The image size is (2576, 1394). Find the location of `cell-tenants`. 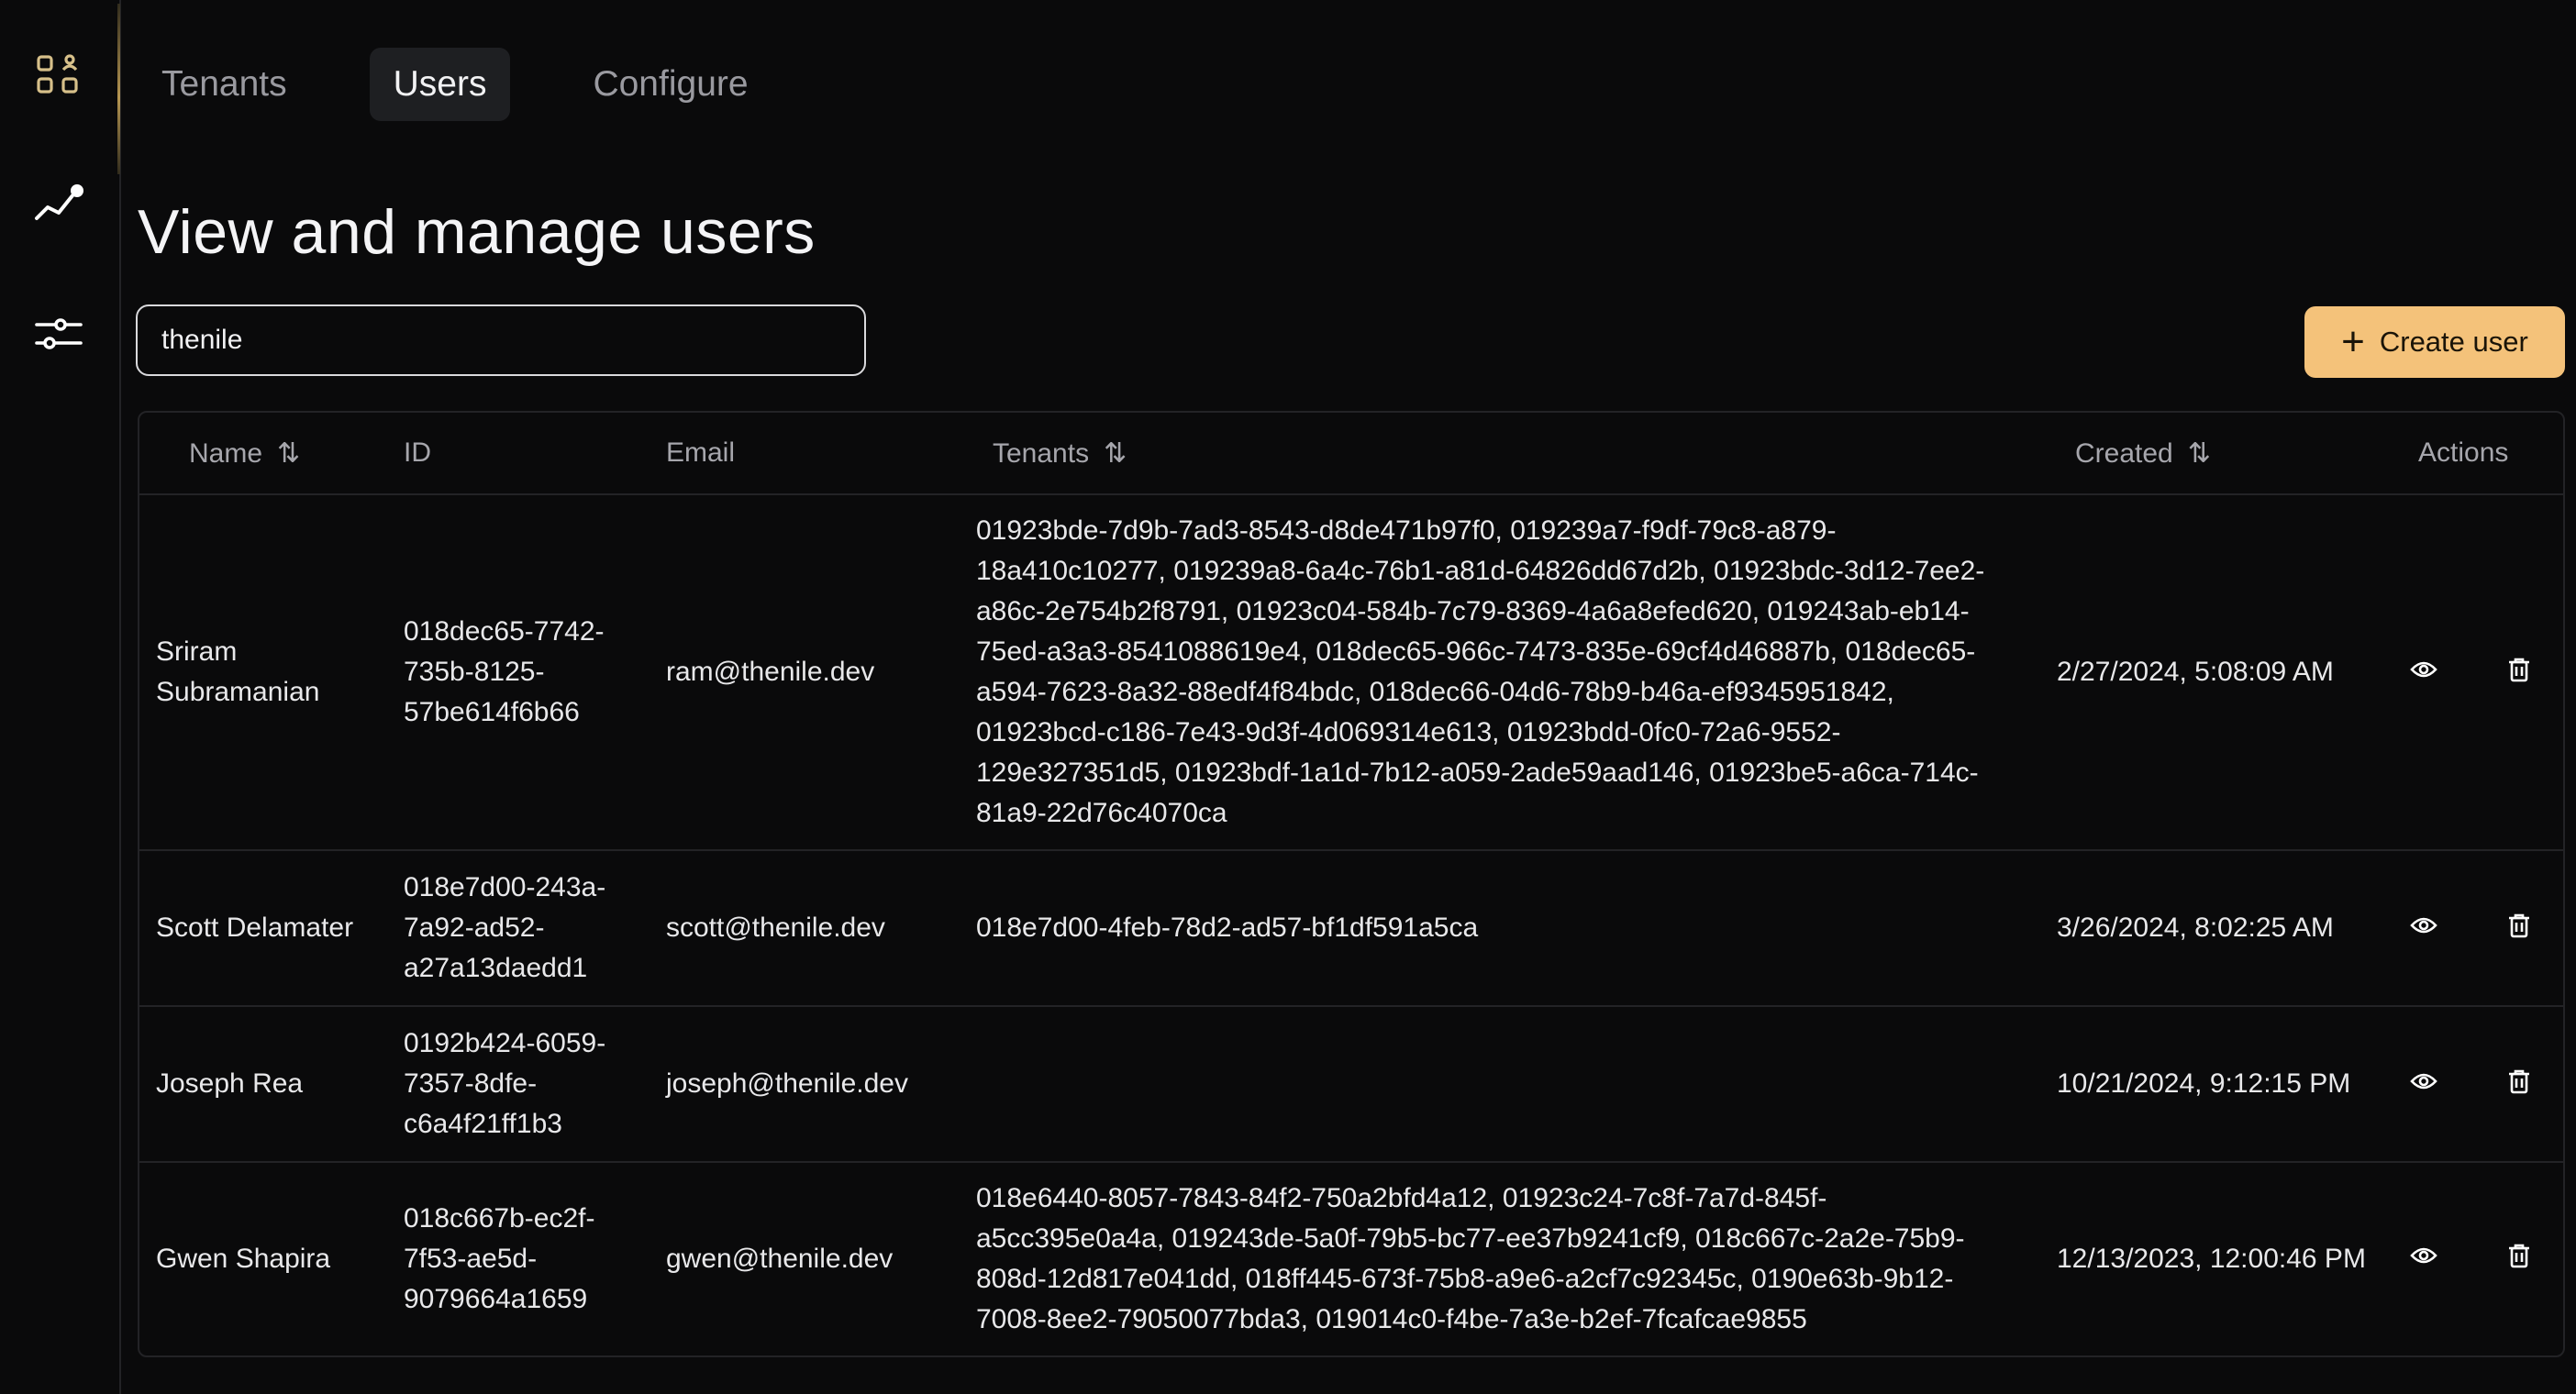

cell-tenants is located at coordinates (1499, 1084).